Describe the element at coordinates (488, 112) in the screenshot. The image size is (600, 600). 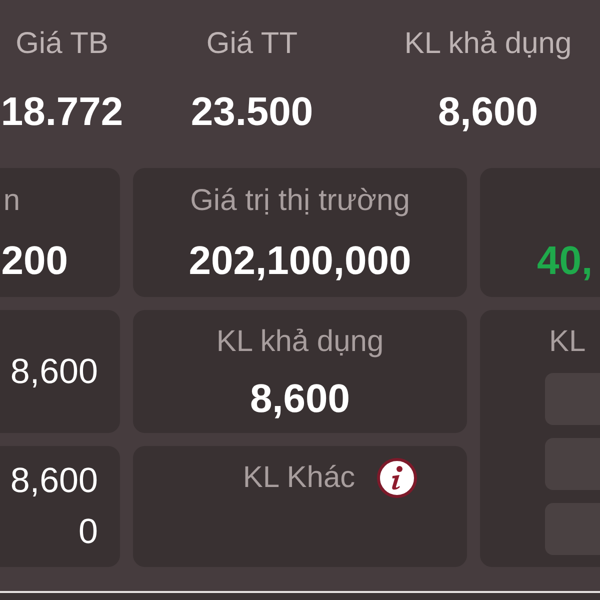
I see `summary-value: 8,600` at that location.